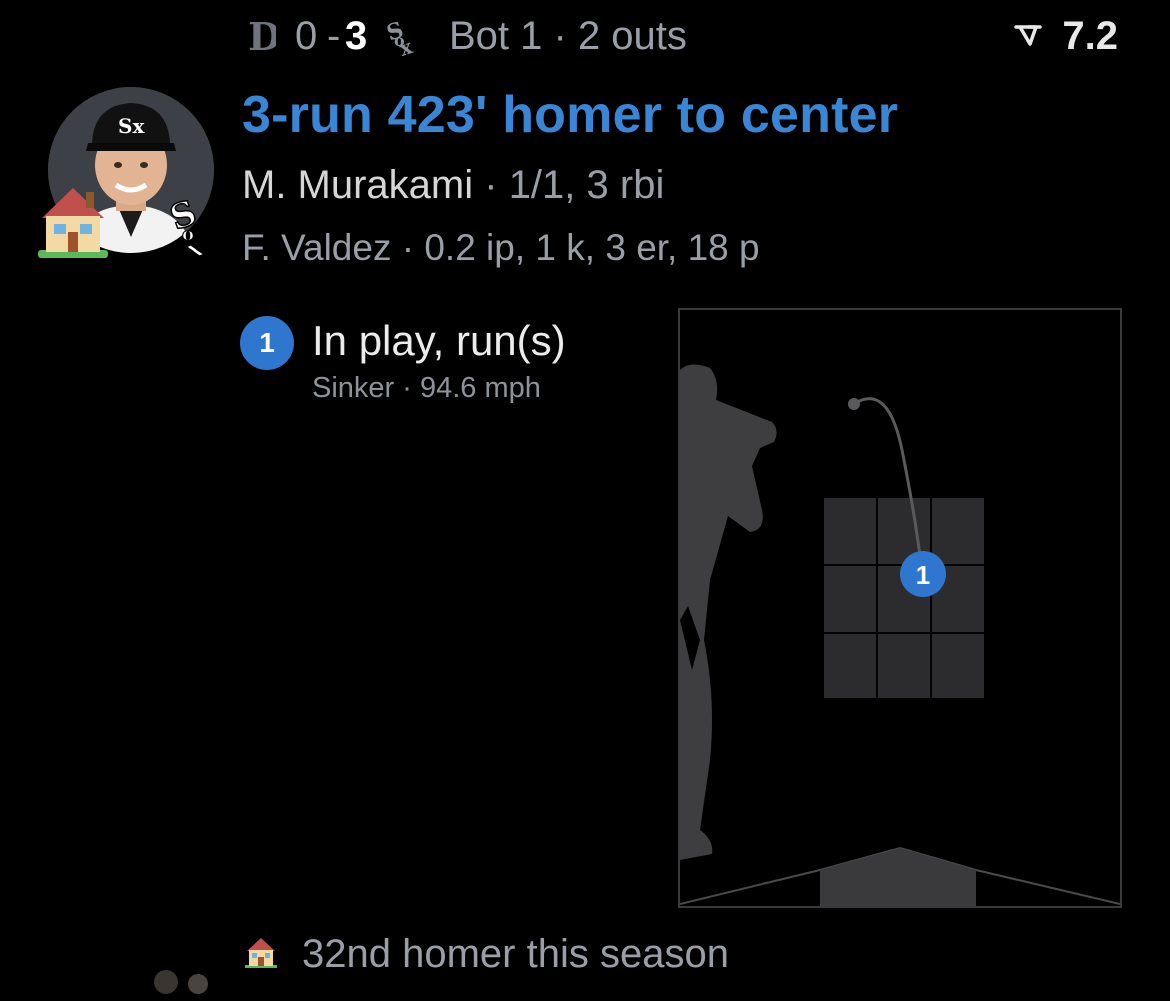 The image size is (1170, 1001). I want to click on pitcher-line: F. Valdez · 0.2 ip, 1 k, 3 er, 18 p, so click(501, 248).